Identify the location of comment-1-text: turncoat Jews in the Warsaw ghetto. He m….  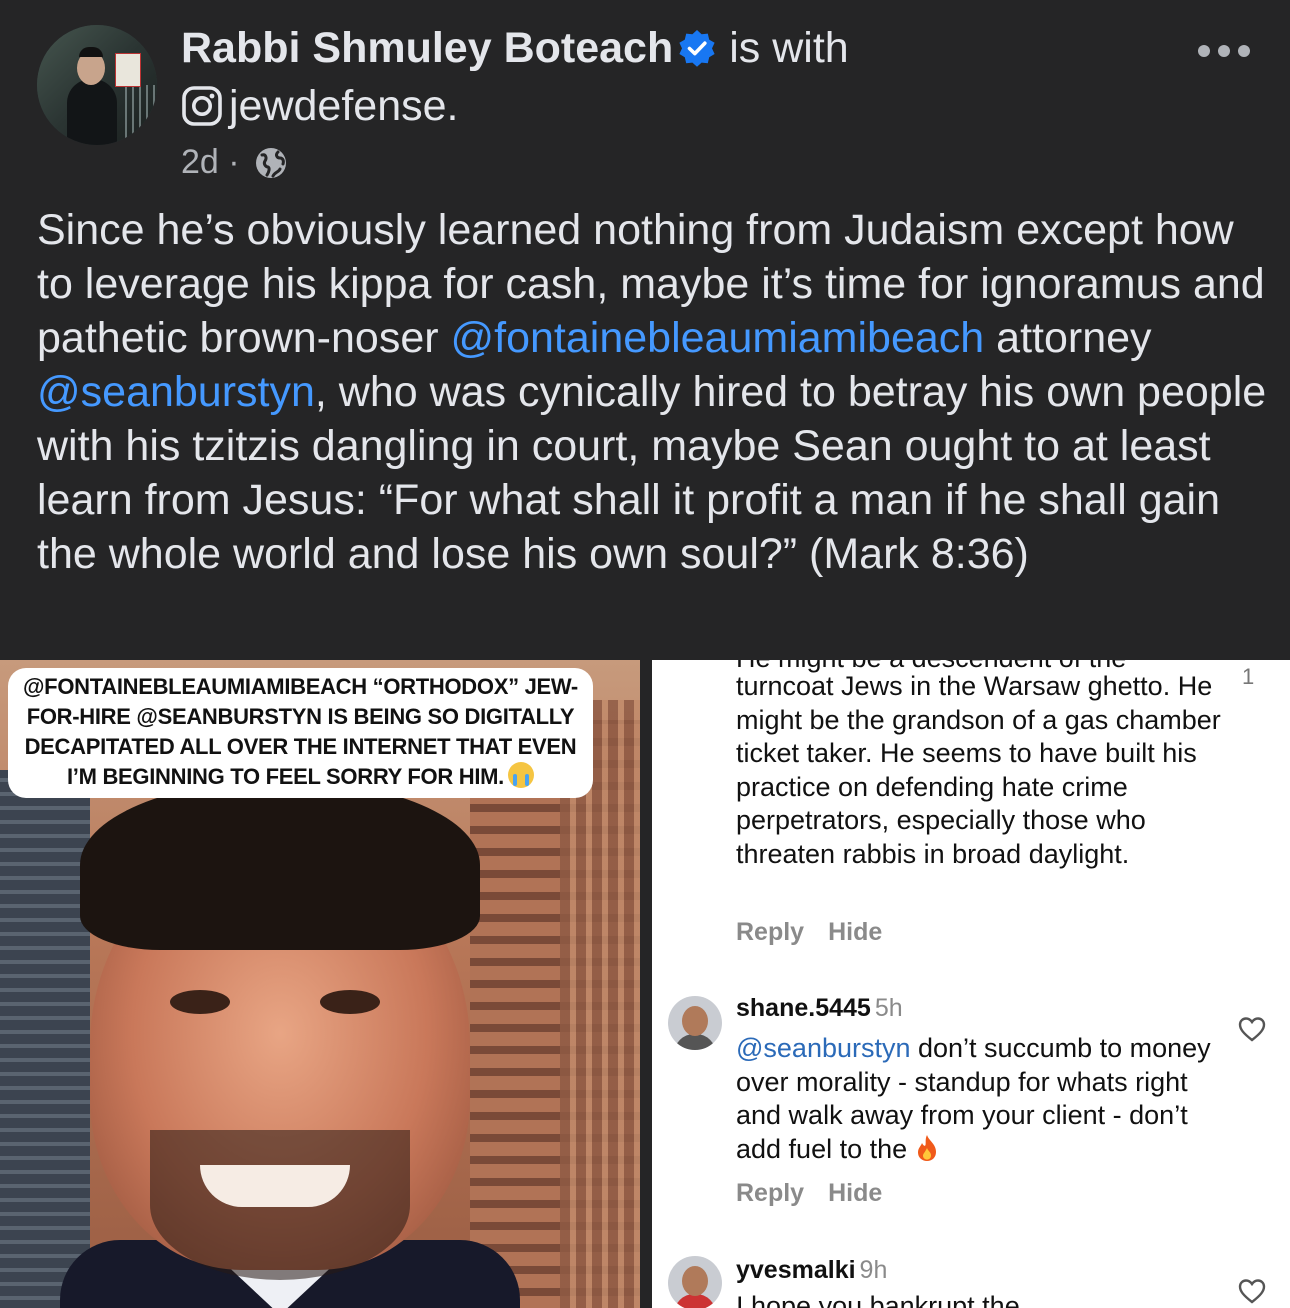
(978, 770).